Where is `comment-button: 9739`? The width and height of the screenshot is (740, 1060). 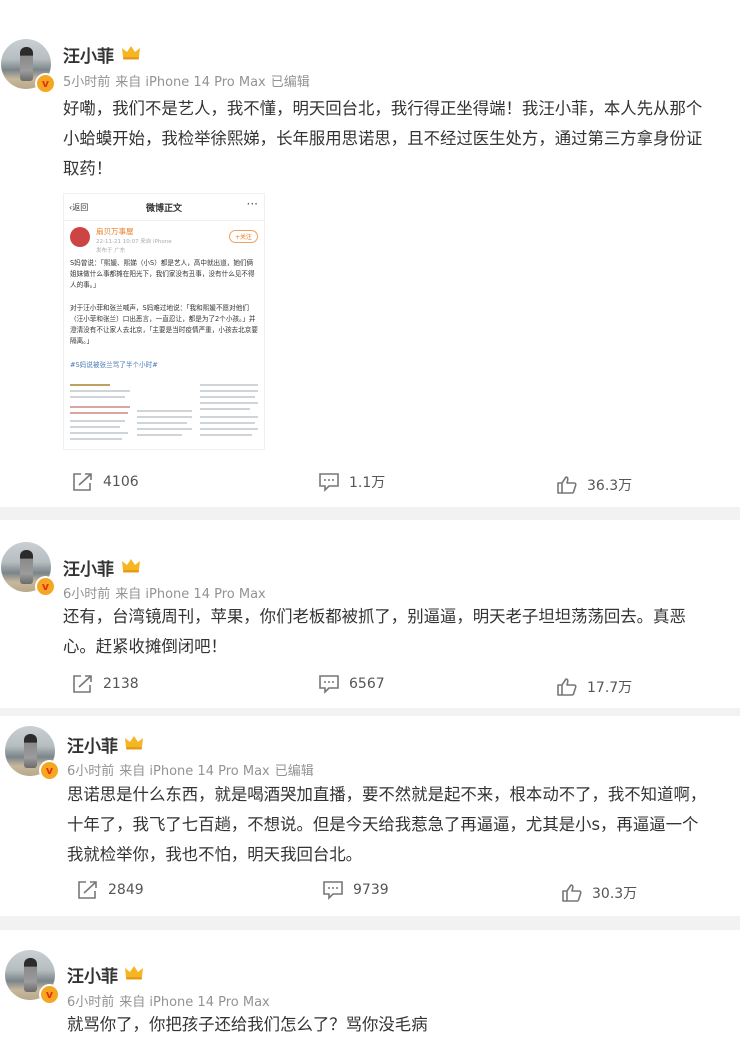
comment-button: 9739 is located at coordinates (355, 890).